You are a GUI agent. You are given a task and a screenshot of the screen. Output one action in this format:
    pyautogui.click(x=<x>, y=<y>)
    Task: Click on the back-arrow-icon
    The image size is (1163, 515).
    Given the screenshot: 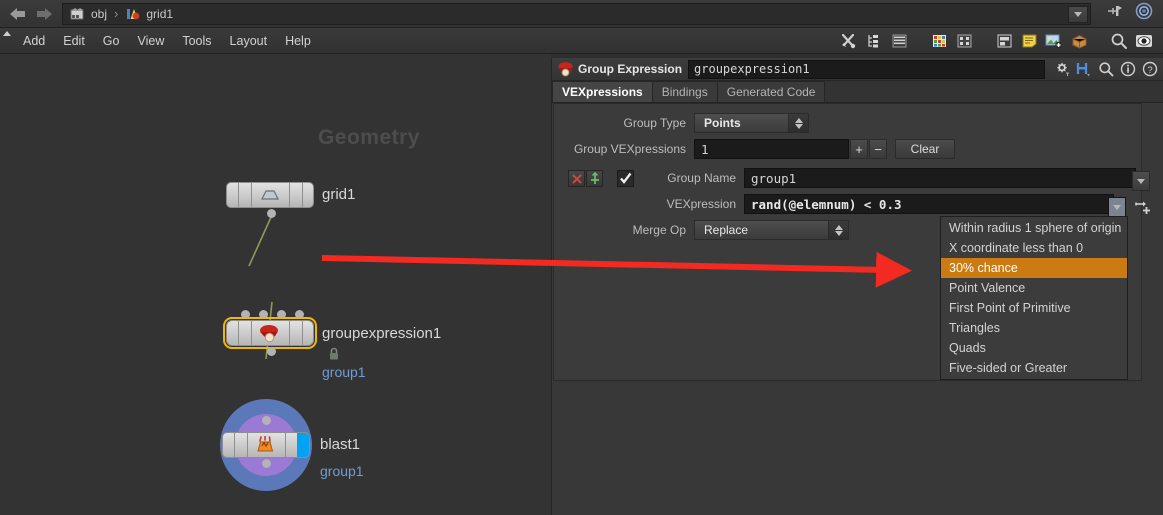 What is the action you would take?
    pyautogui.click(x=18, y=14)
    